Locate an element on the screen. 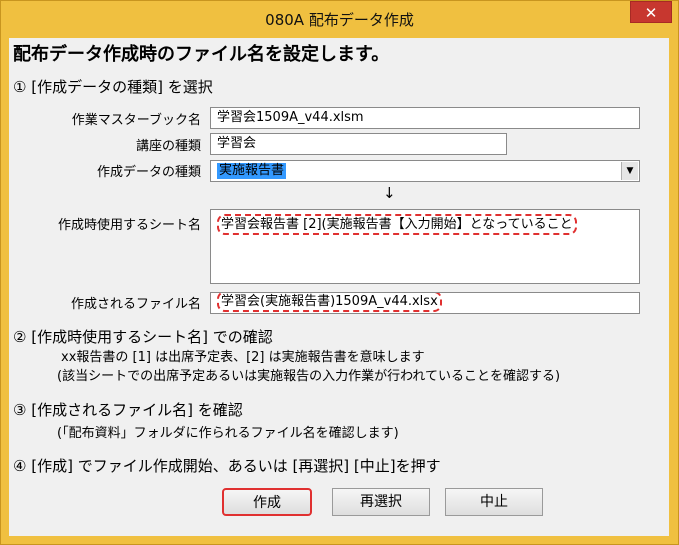 The width and height of the screenshot is (679, 545). step1-title: ① [作成データの種類] を選択 is located at coordinates (113, 87).